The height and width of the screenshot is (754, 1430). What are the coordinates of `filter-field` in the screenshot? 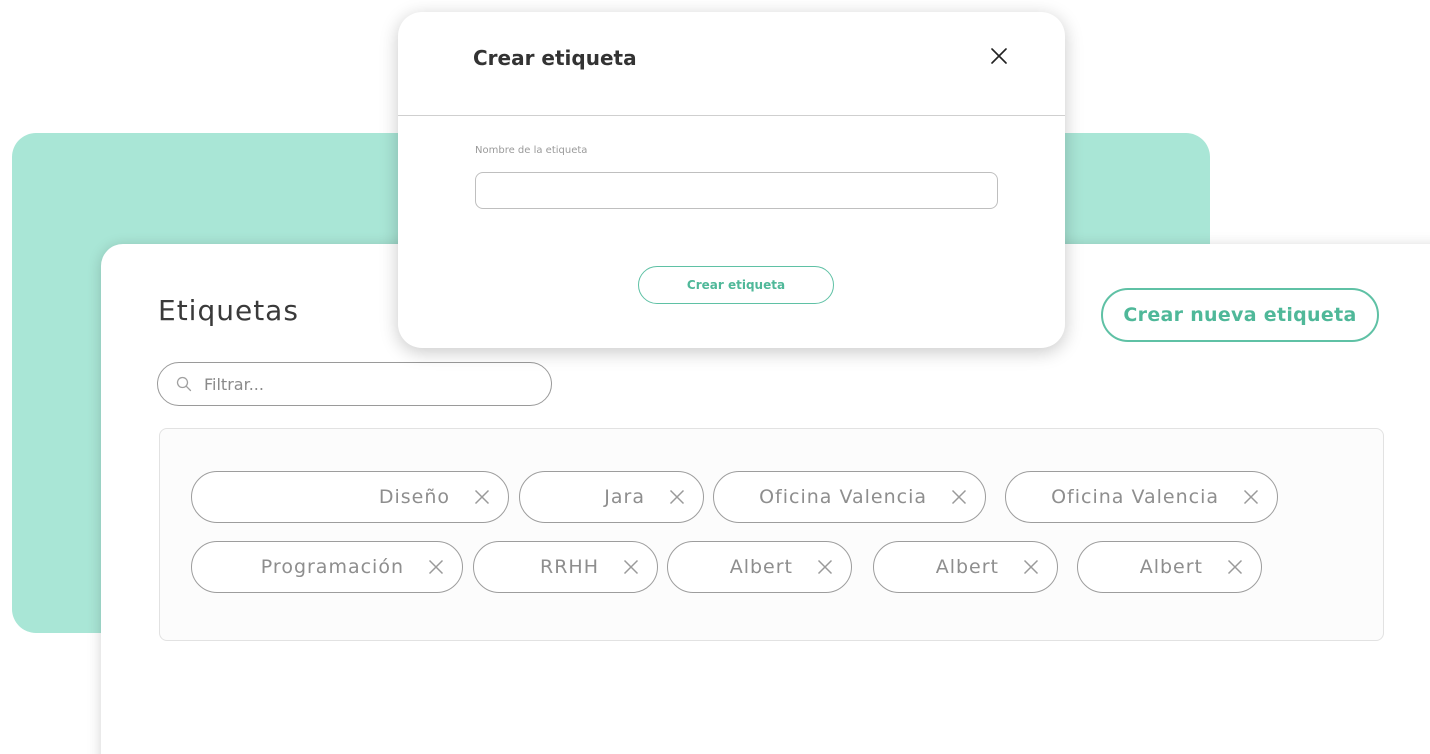 It's located at (354, 384).